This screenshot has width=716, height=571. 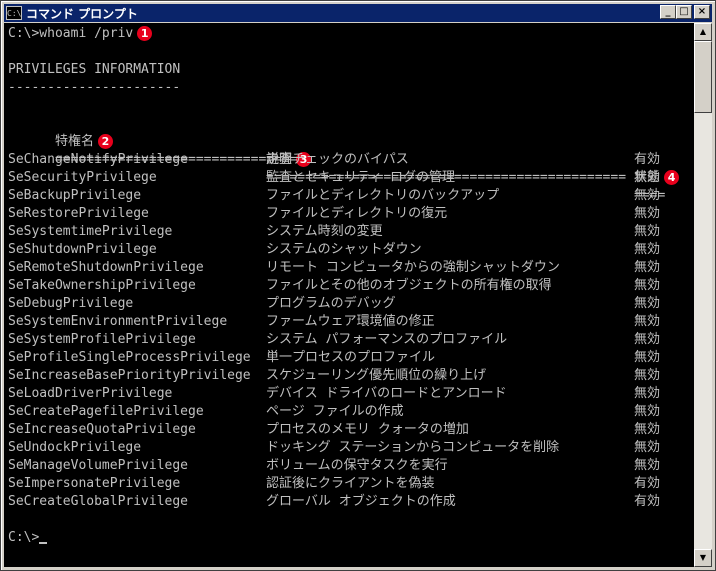 What do you see at coordinates (129, 375) in the screenshot?
I see `privilege-name: SeIncreaseBasePriorityPrivilege` at bounding box center [129, 375].